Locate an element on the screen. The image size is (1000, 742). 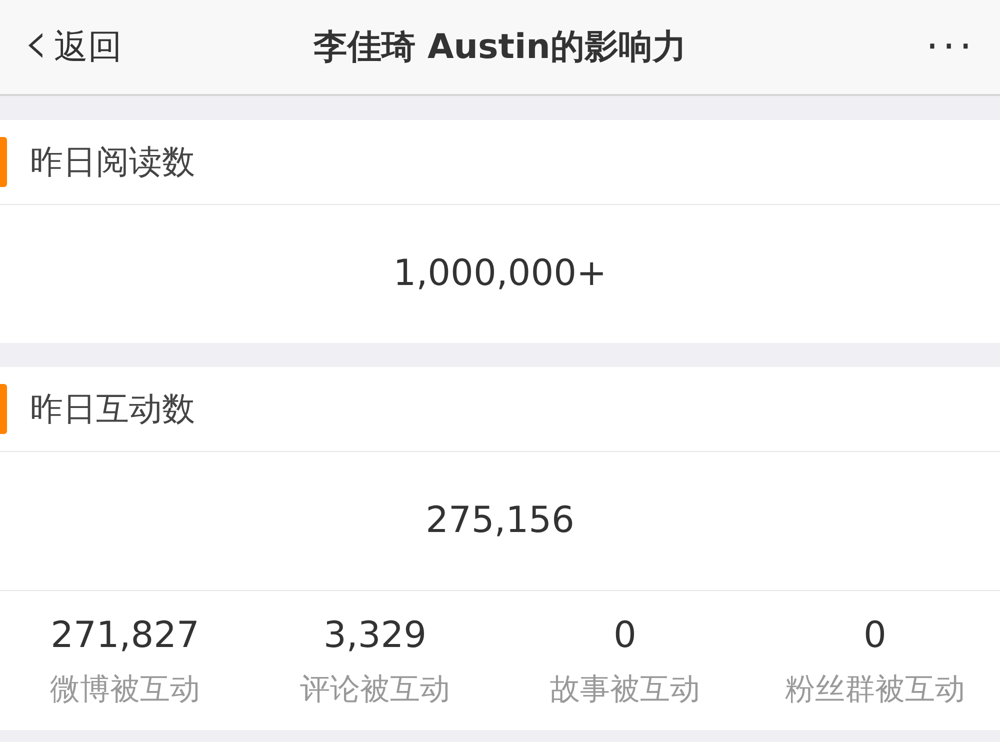
stat-value: 271,827 is located at coordinates (125, 636).